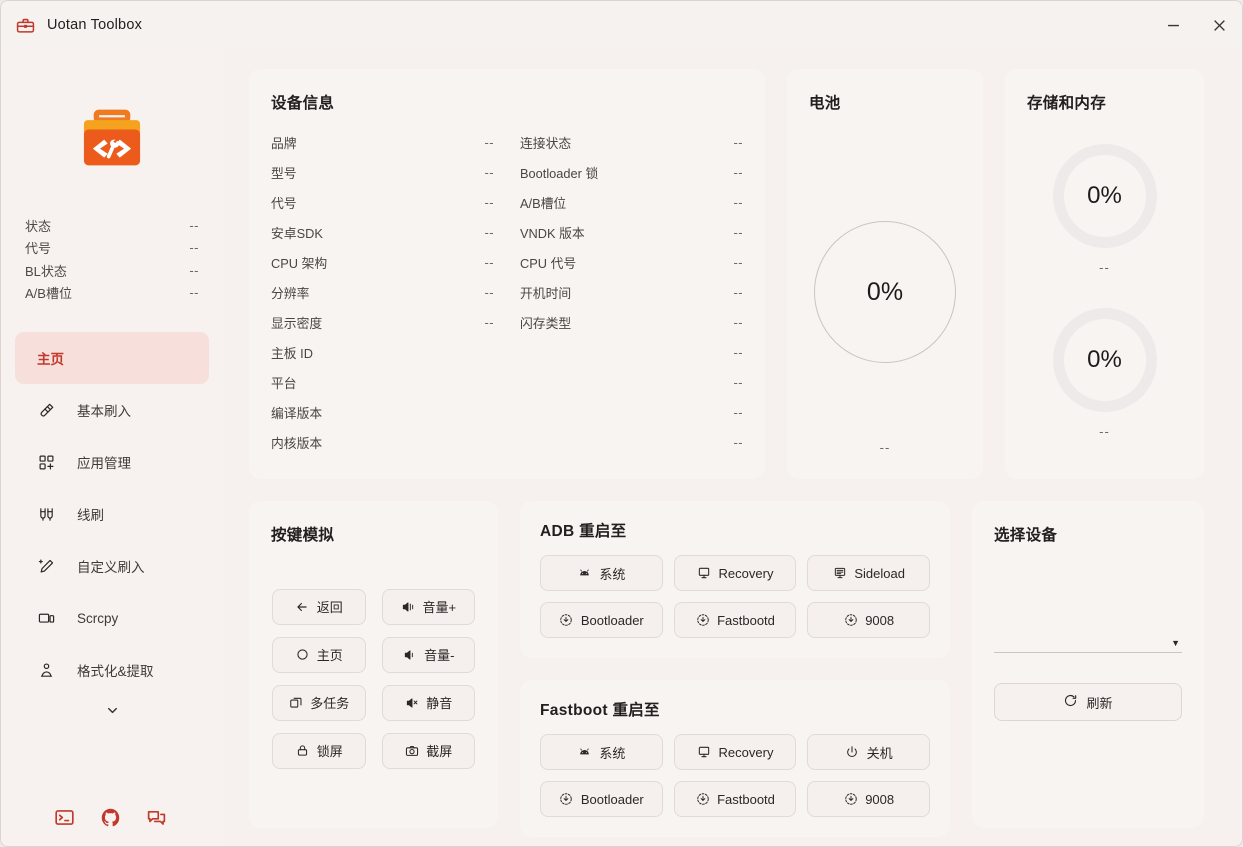 This screenshot has width=1243, height=847. I want to click on adb-reboot-bootloader-button: Bootloader, so click(601, 620).